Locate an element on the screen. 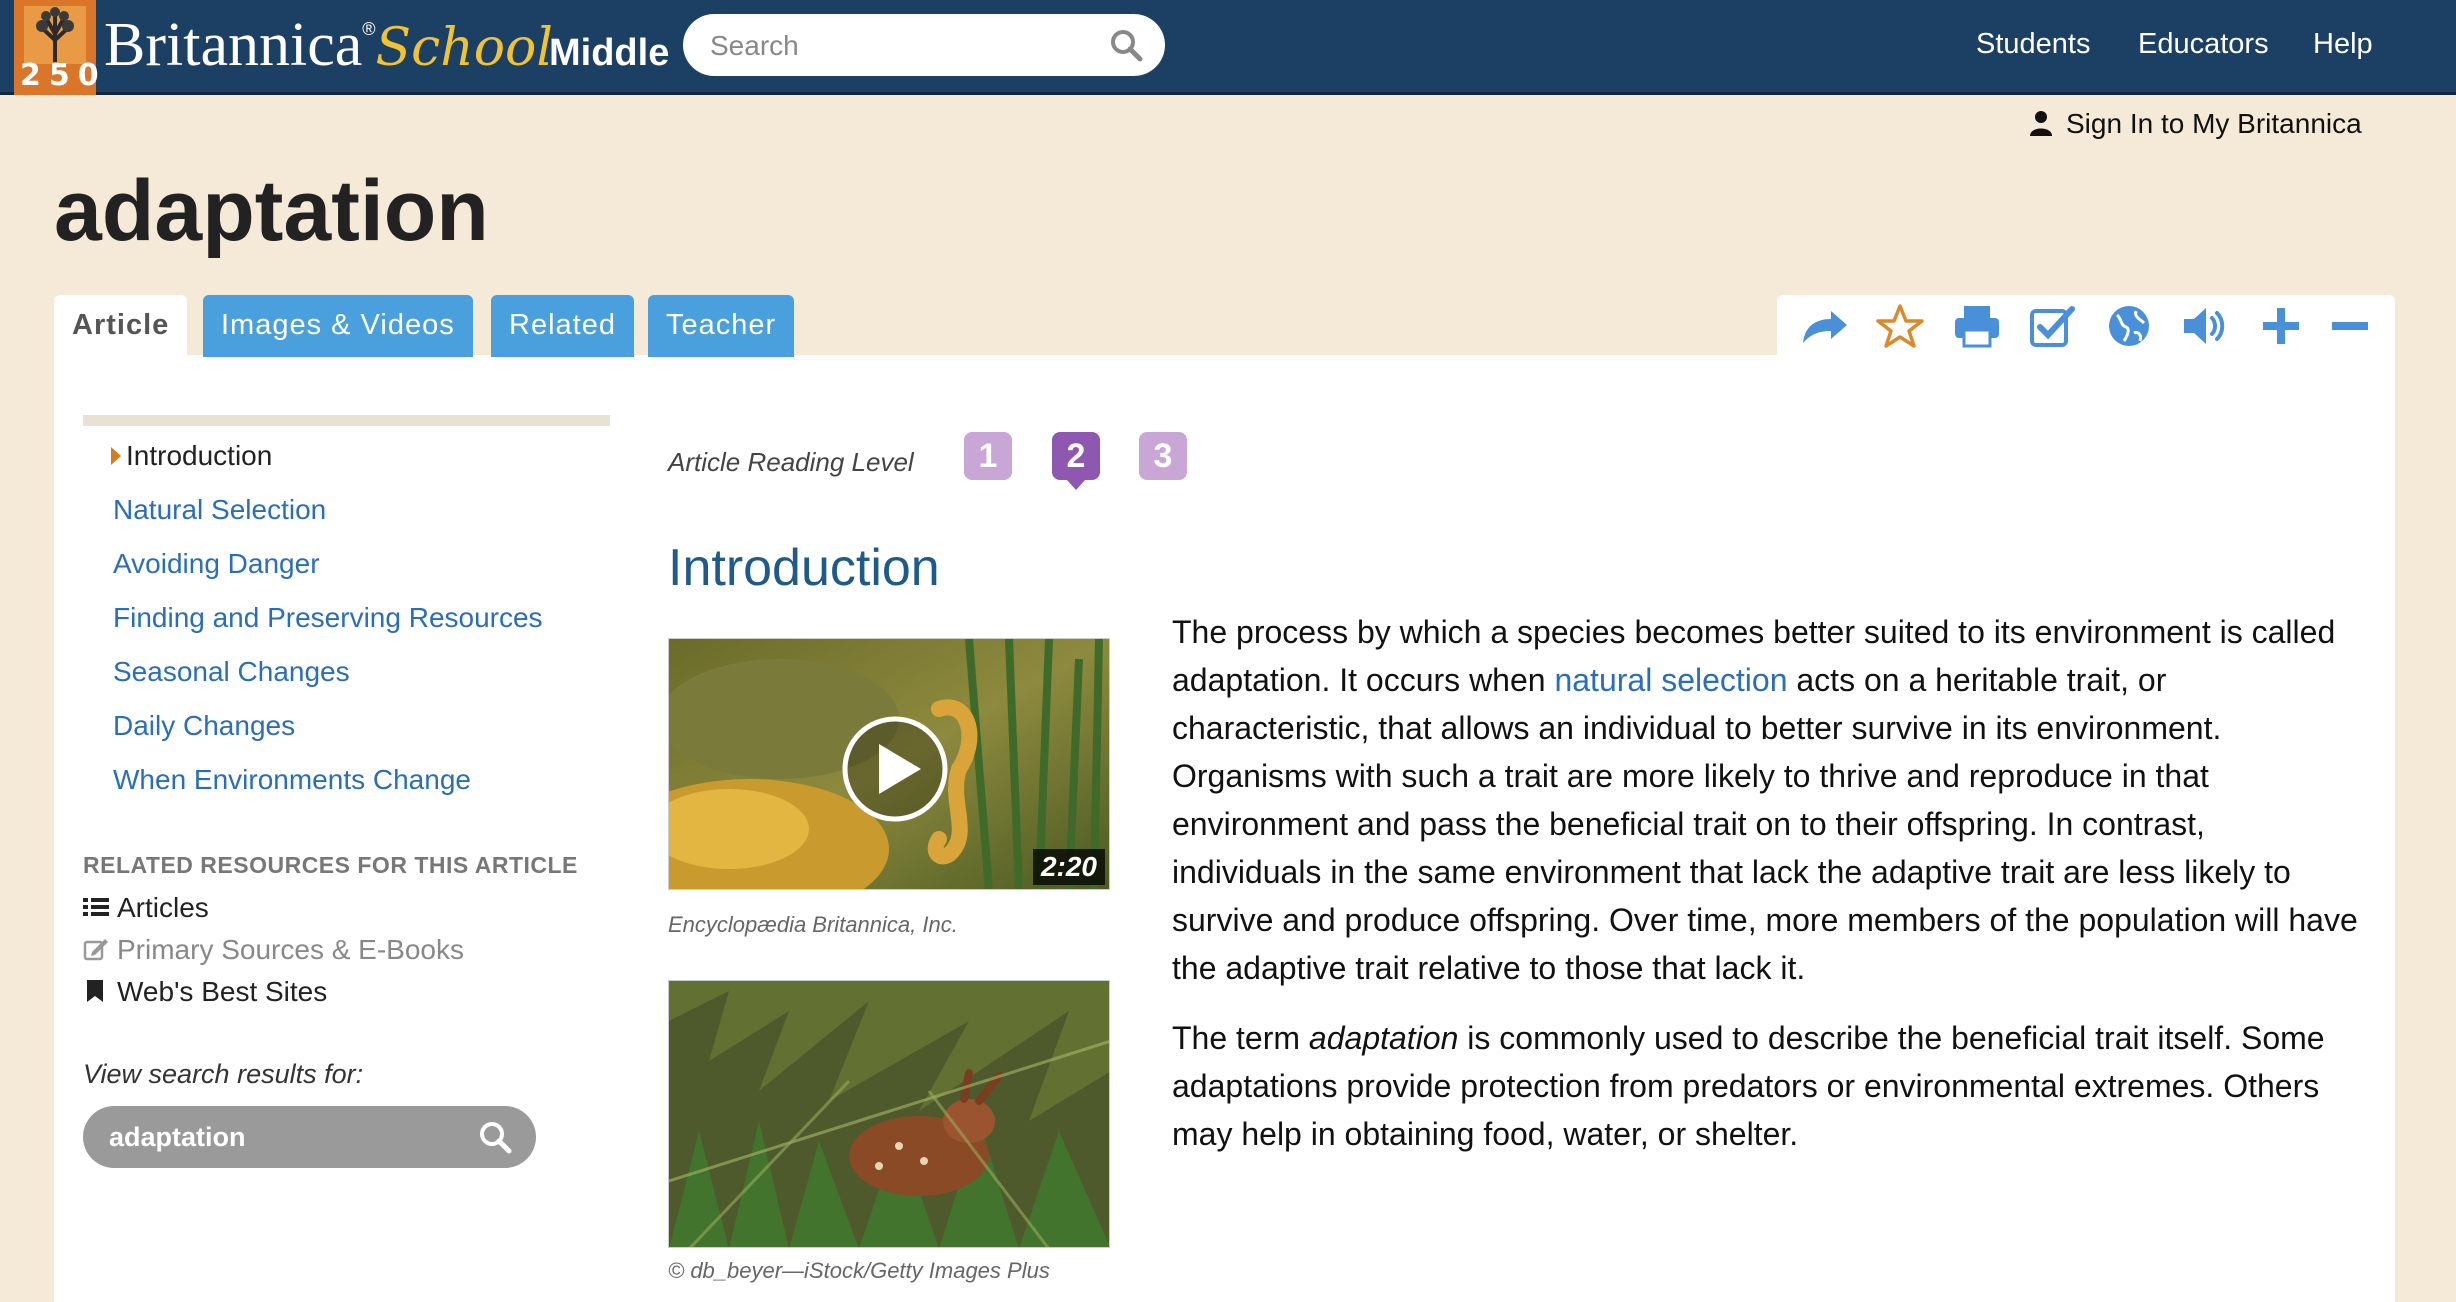  related-websites-label: Web's Best Sites is located at coordinates (222, 991).